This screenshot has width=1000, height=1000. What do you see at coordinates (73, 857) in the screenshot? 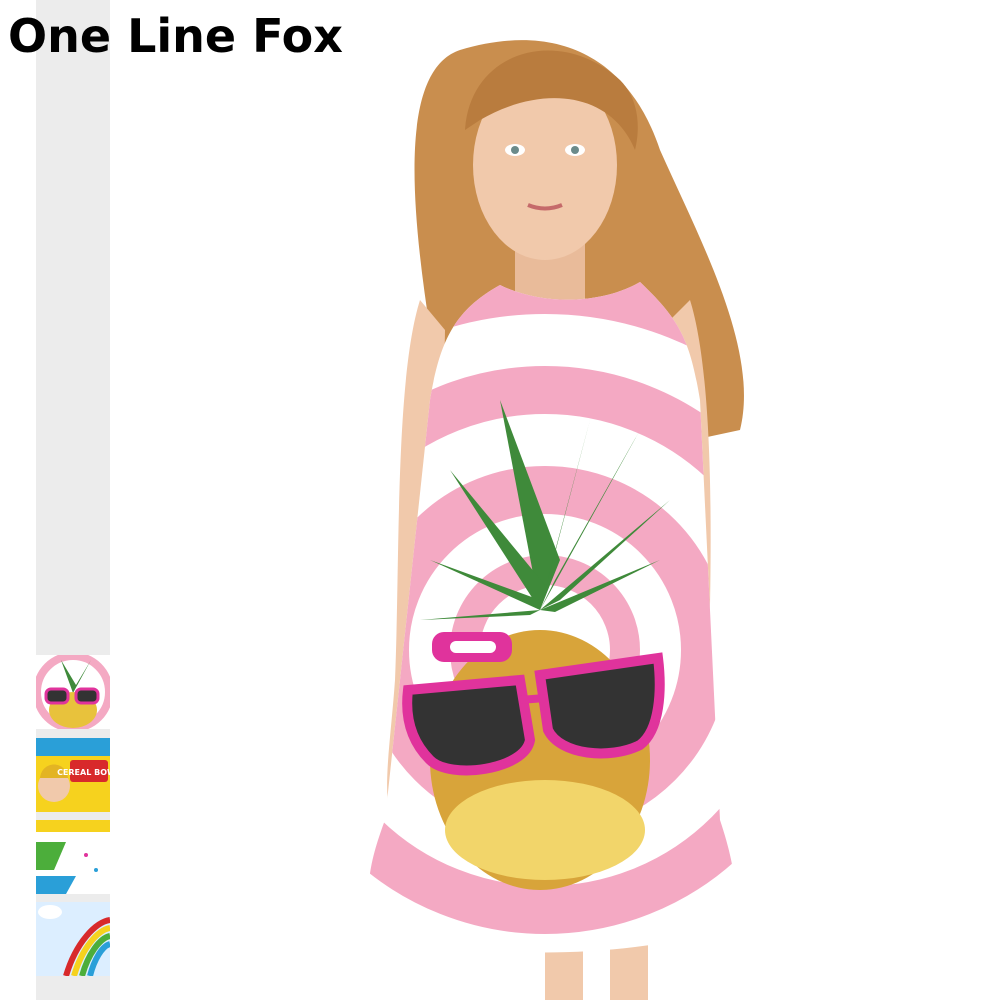
I see `thumbnail-butterfly` at bounding box center [73, 857].